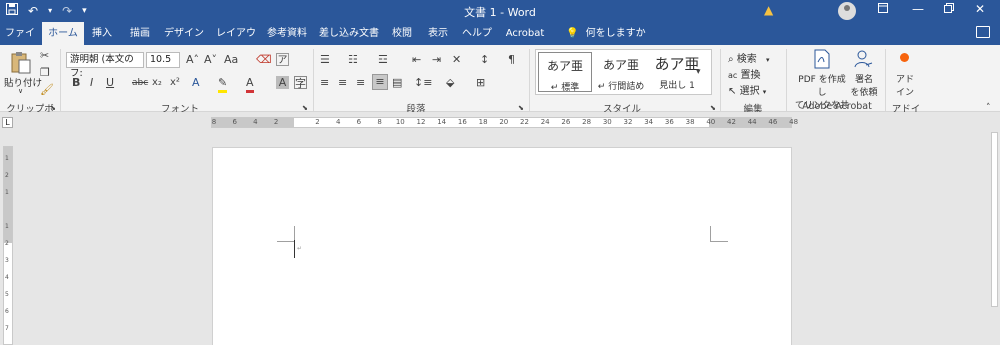 The height and width of the screenshot is (345, 1000). Describe the element at coordinates (8, 245) in the screenshot. I see `vertical-ruler: 1 2 1 1 2 3 4 5 6 7` at that location.